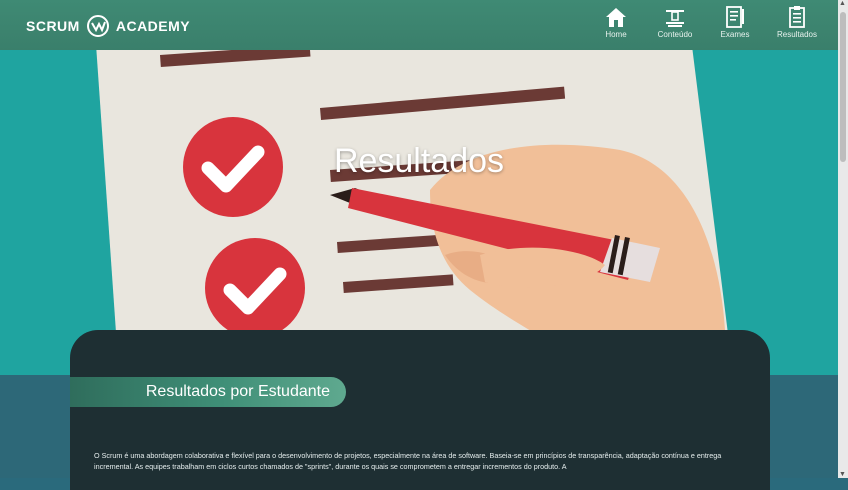  Describe the element at coordinates (842, 474) in the screenshot. I see `scroll-down-icon: ▼` at that location.